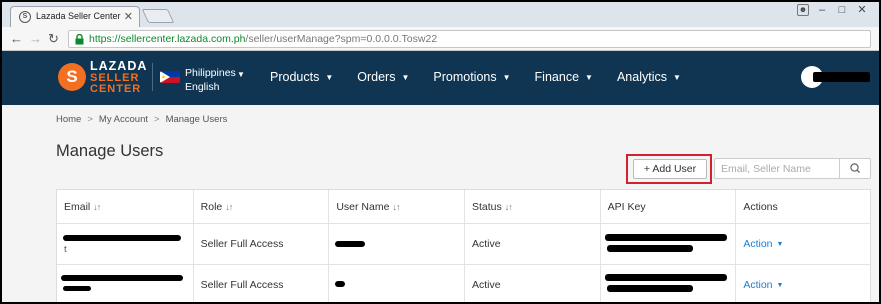 The width and height of the screenshot is (881, 304). I want to click on tab-strip: S Lazada Seller Center ✕ ☻ – □ ✕, so click(440, 14).